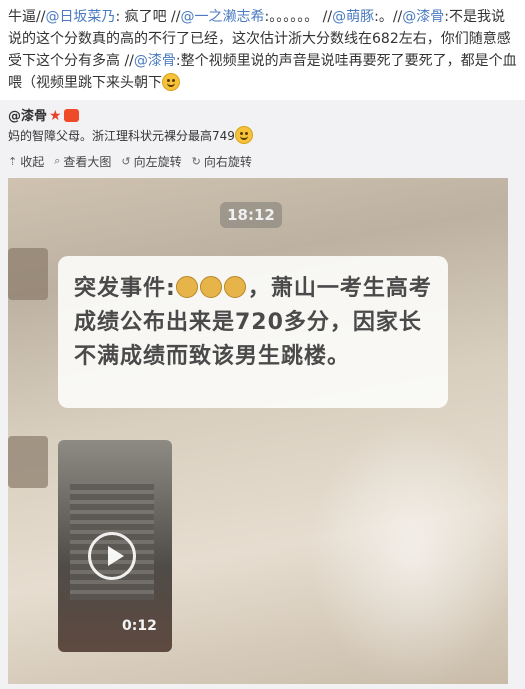 The height and width of the screenshot is (689, 525). What do you see at coordinates (55, 116) in the screenshot?
I see `star-badge-icon: ★` at bounding box center [55, 116].